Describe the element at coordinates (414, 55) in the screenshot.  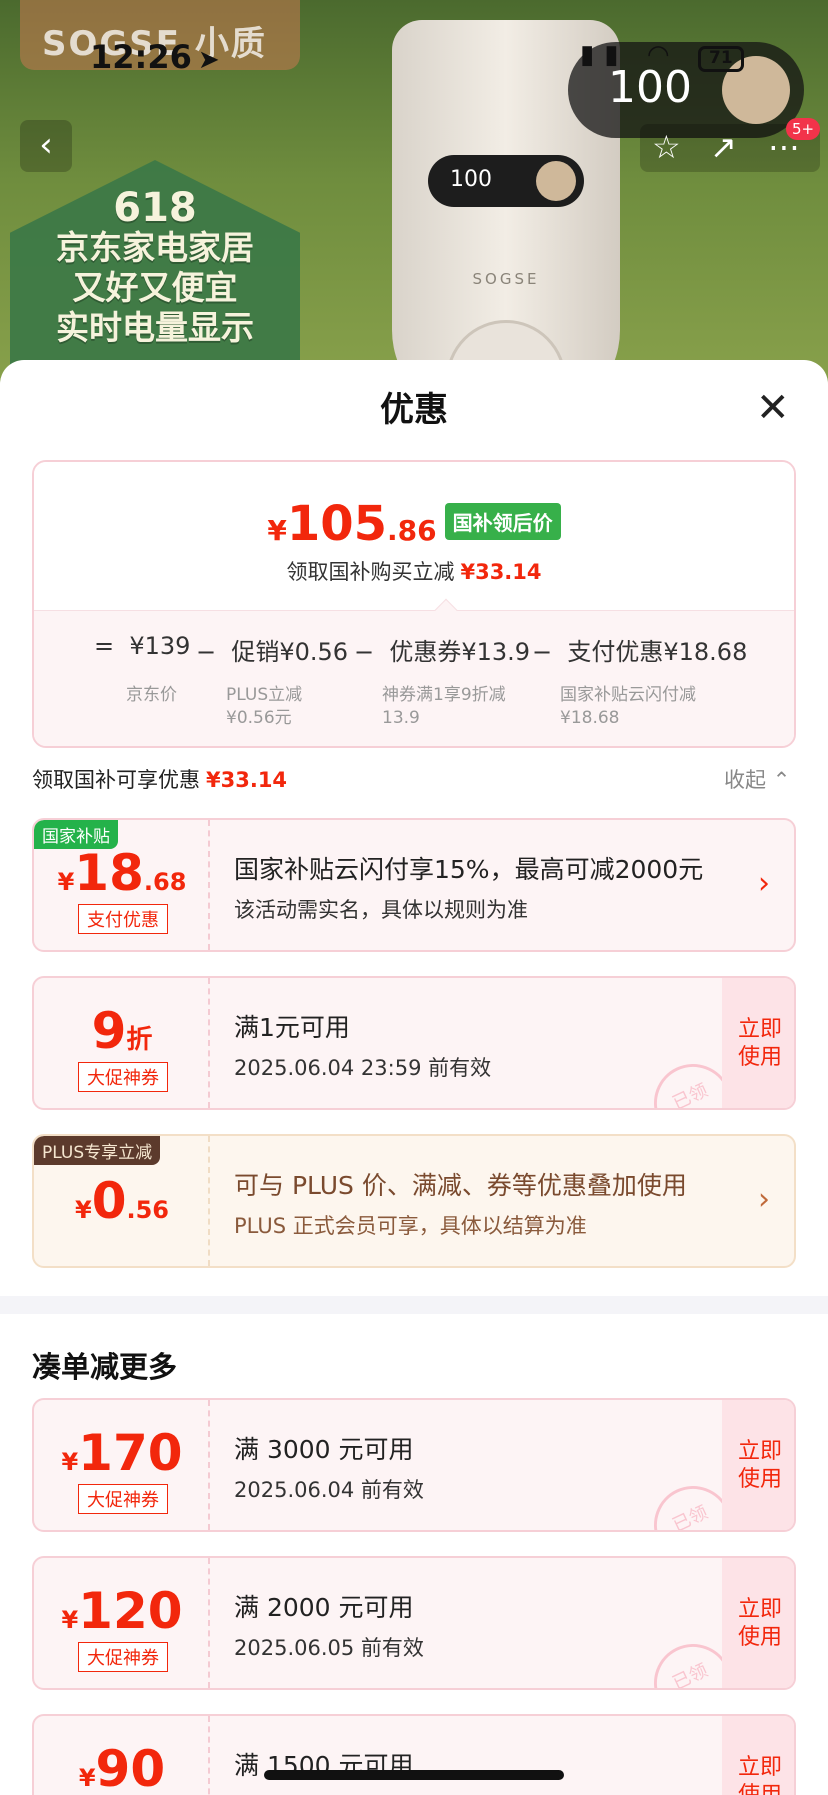
I see `status-bar: 12:26 ➤ ▮▮ ◠ 71` at that location.